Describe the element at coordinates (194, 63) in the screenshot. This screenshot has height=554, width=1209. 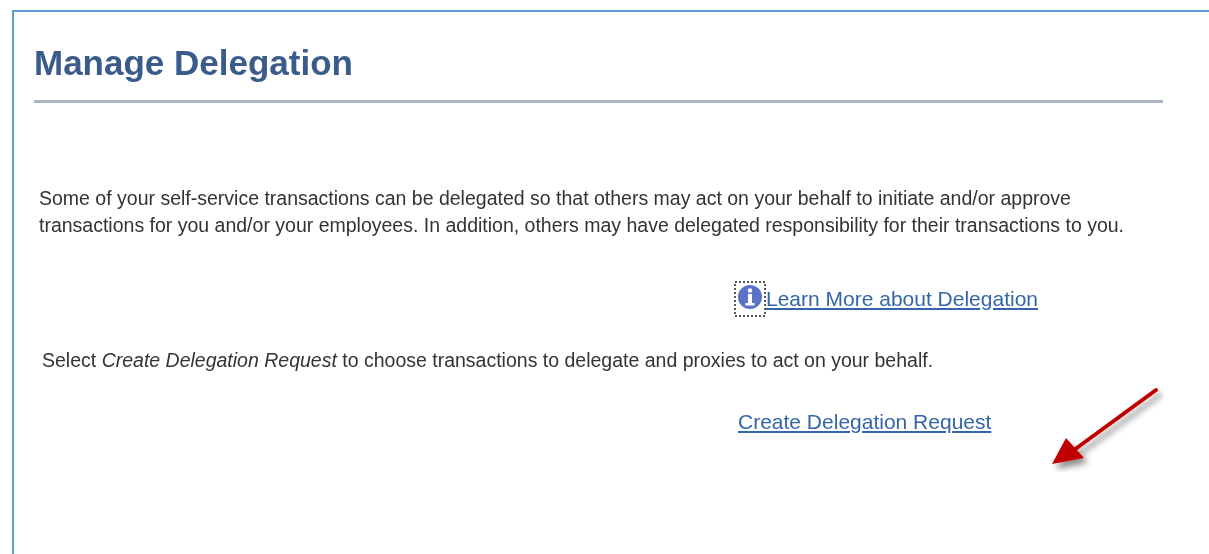
I see `page-title: Manage Delegation` at that location.